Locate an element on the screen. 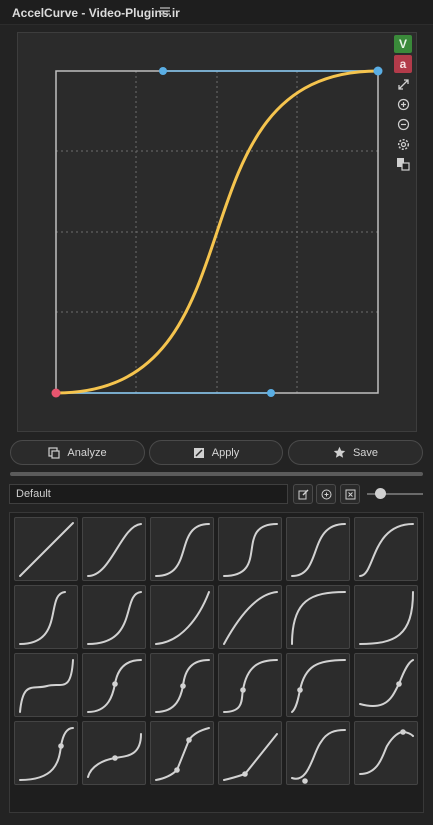 Image resolution: width=433 pixels, height=825 pixels. preset-stepped-low is located at coordinates (250, 685).